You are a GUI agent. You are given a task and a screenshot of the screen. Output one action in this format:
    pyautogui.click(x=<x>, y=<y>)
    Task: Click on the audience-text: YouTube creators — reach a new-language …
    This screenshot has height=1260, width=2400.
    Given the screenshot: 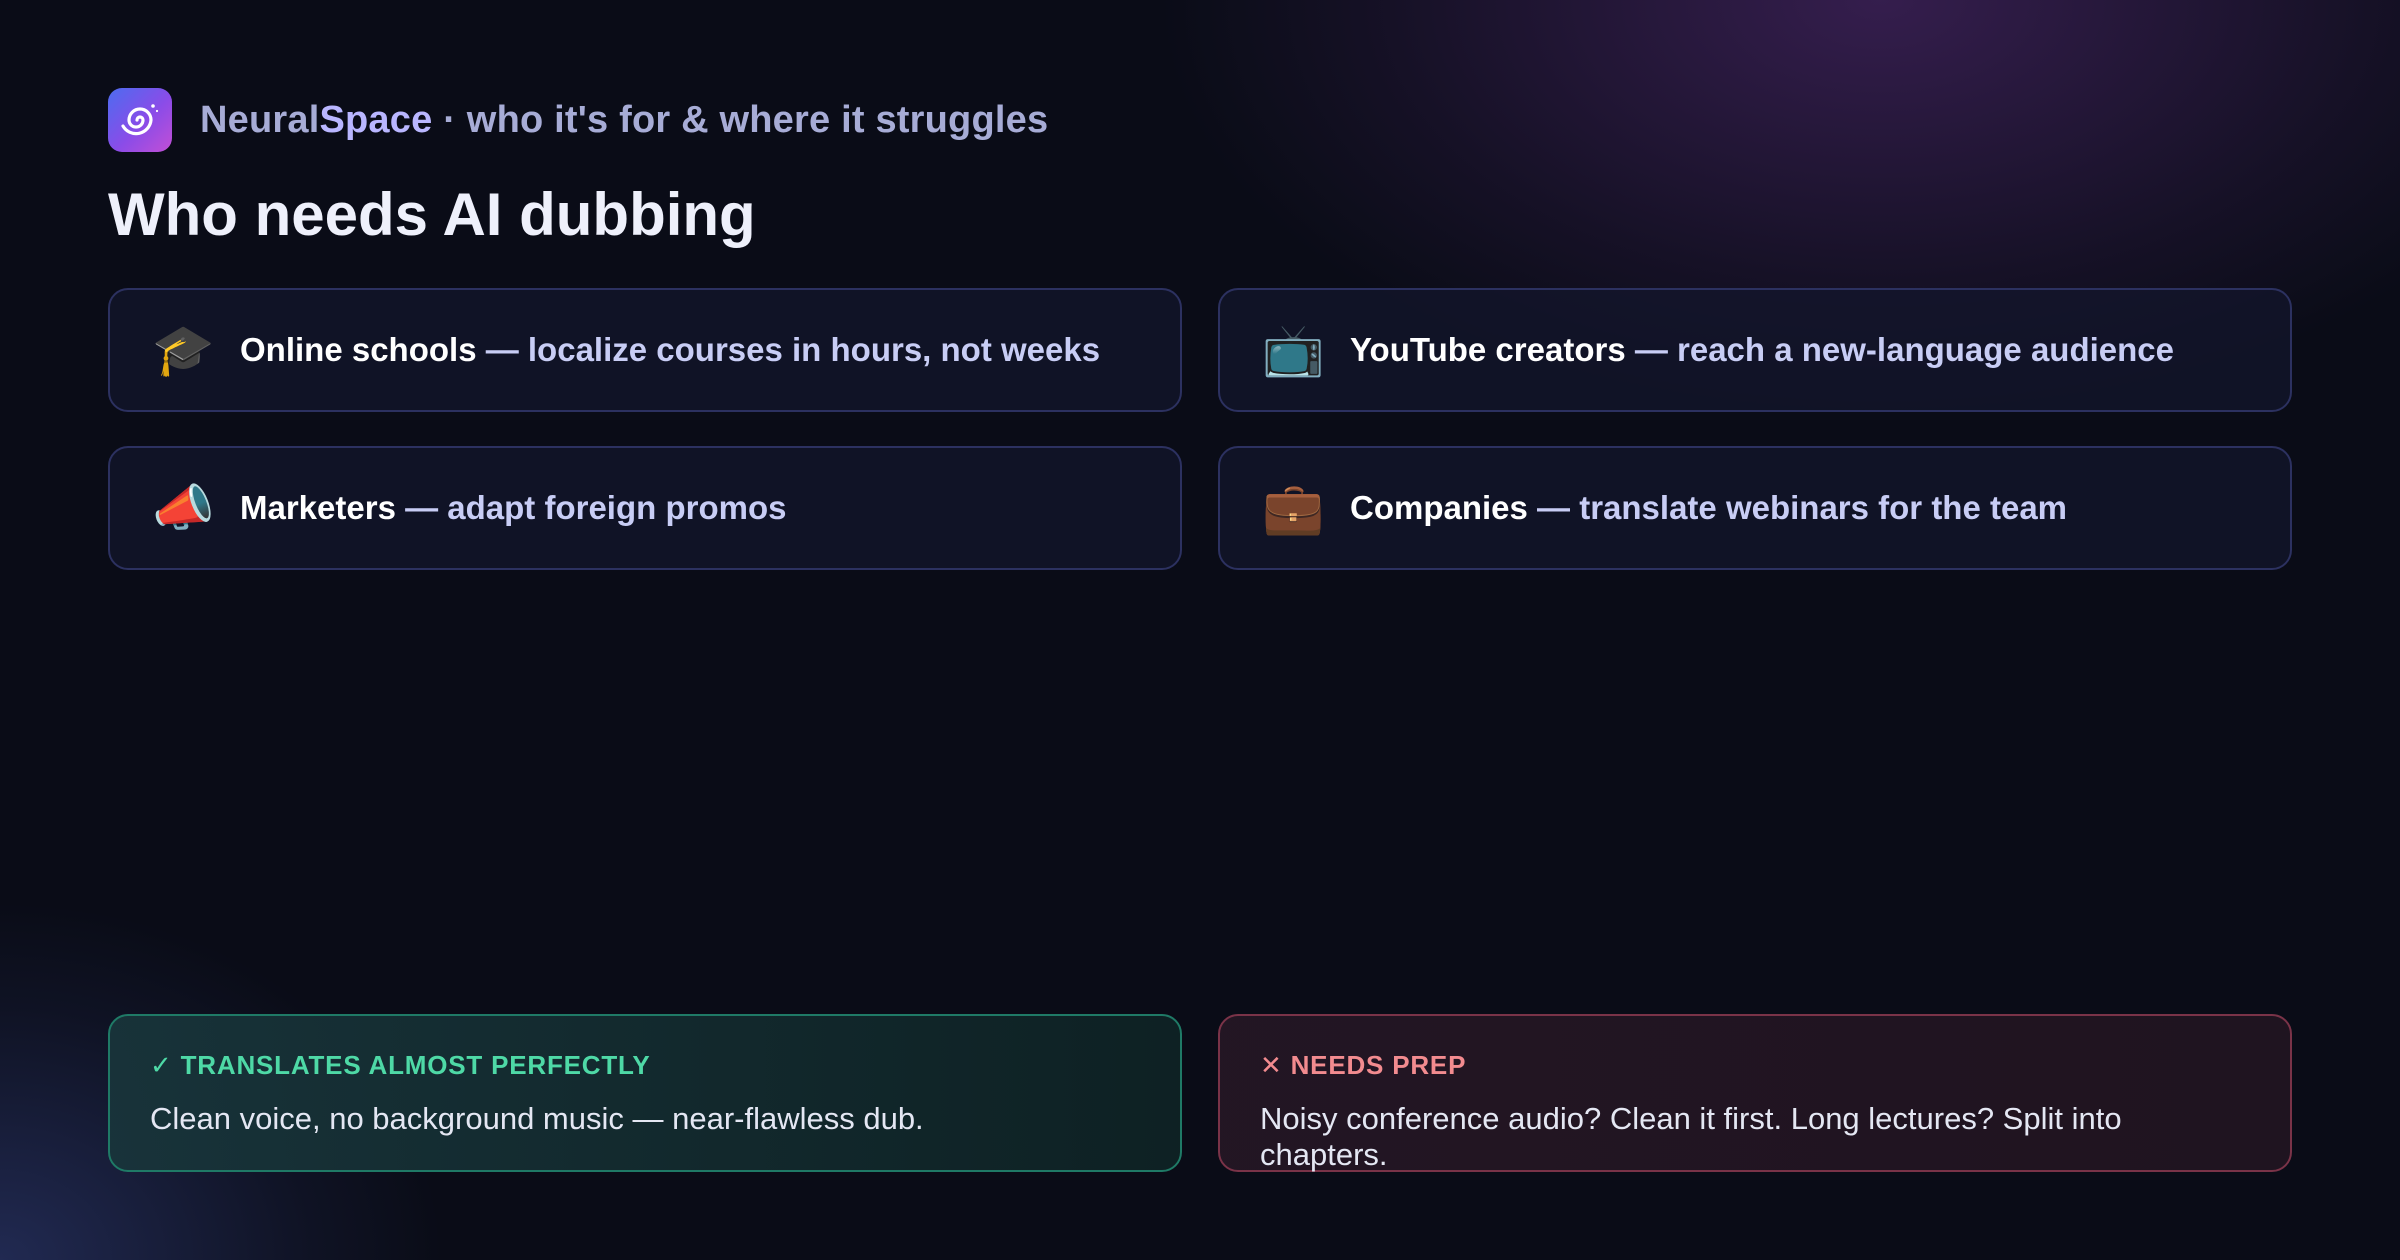 What is the action you would take?
    pyautogui.click(x=1762, y=350)
    